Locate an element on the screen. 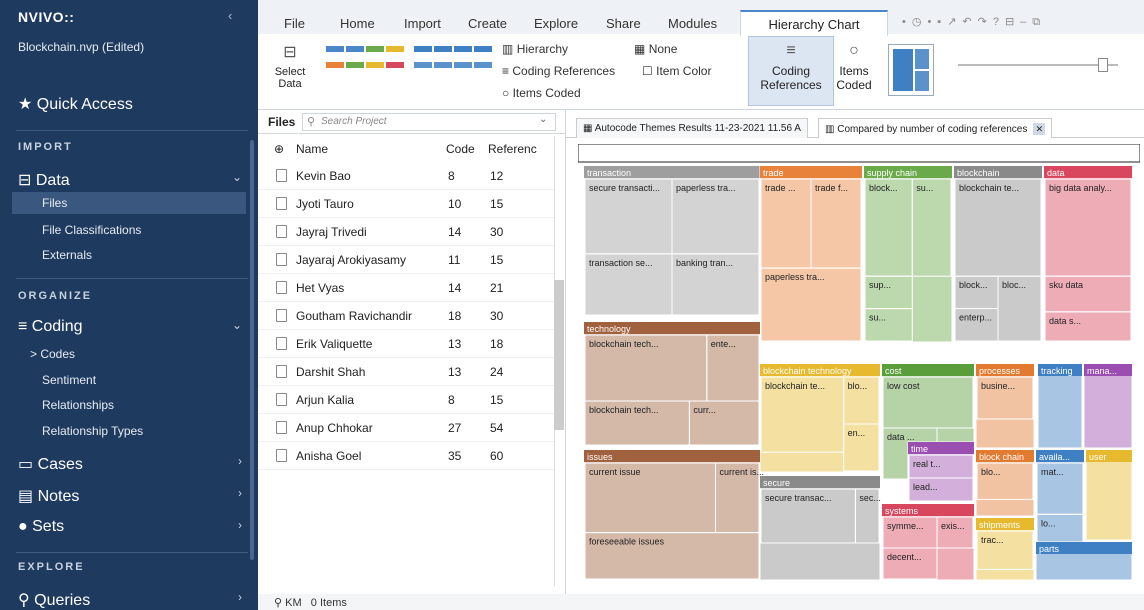 The image size is (1144, 610). item-color-checkbox: ☐ Item Color is located at coordinates (676, 71).